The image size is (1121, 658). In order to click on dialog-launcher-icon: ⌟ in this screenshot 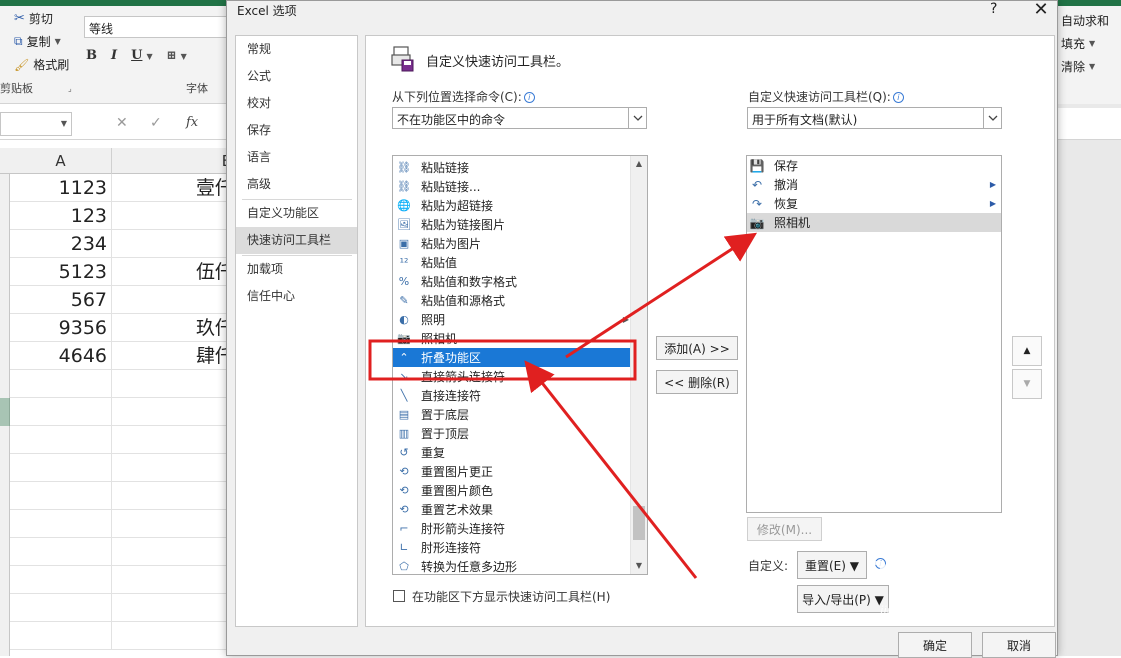, I will do `click(70, 88)`.